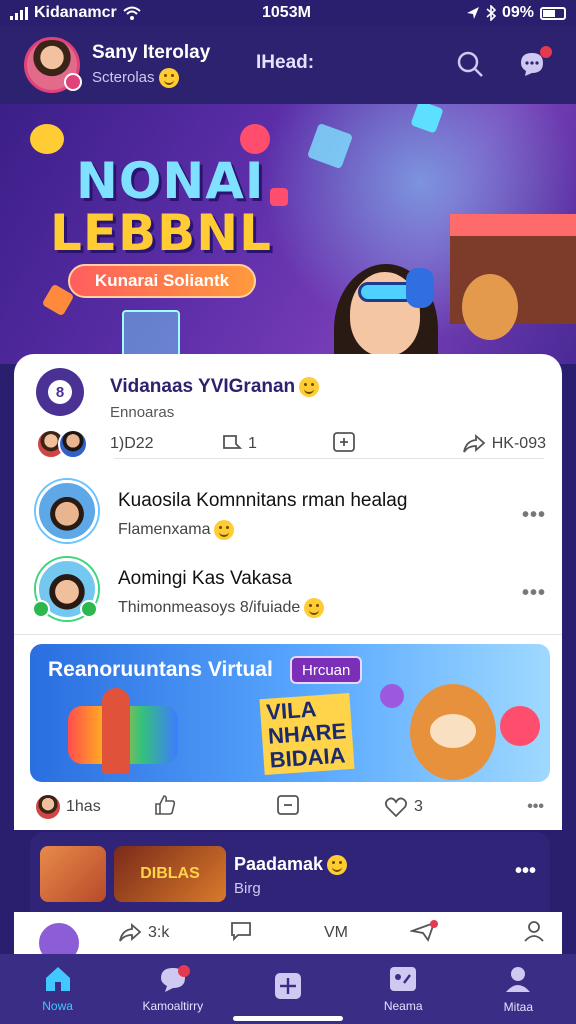 This screenshot has height=1024, width=576. What do you see at coordinates (116, 731) in the screenshot?
I see `person-illustration` at bounding box center [116, 731].